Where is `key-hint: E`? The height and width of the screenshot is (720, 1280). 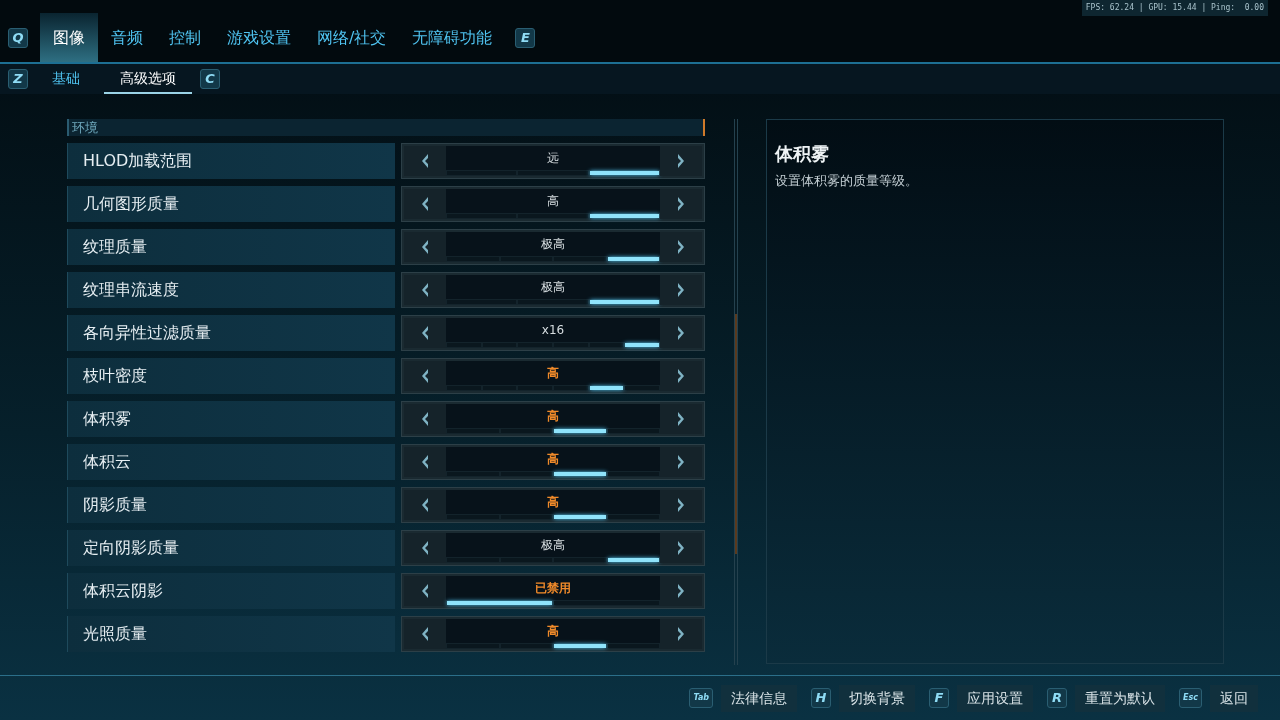 key-hint: E is located at coordinates (525, 37).